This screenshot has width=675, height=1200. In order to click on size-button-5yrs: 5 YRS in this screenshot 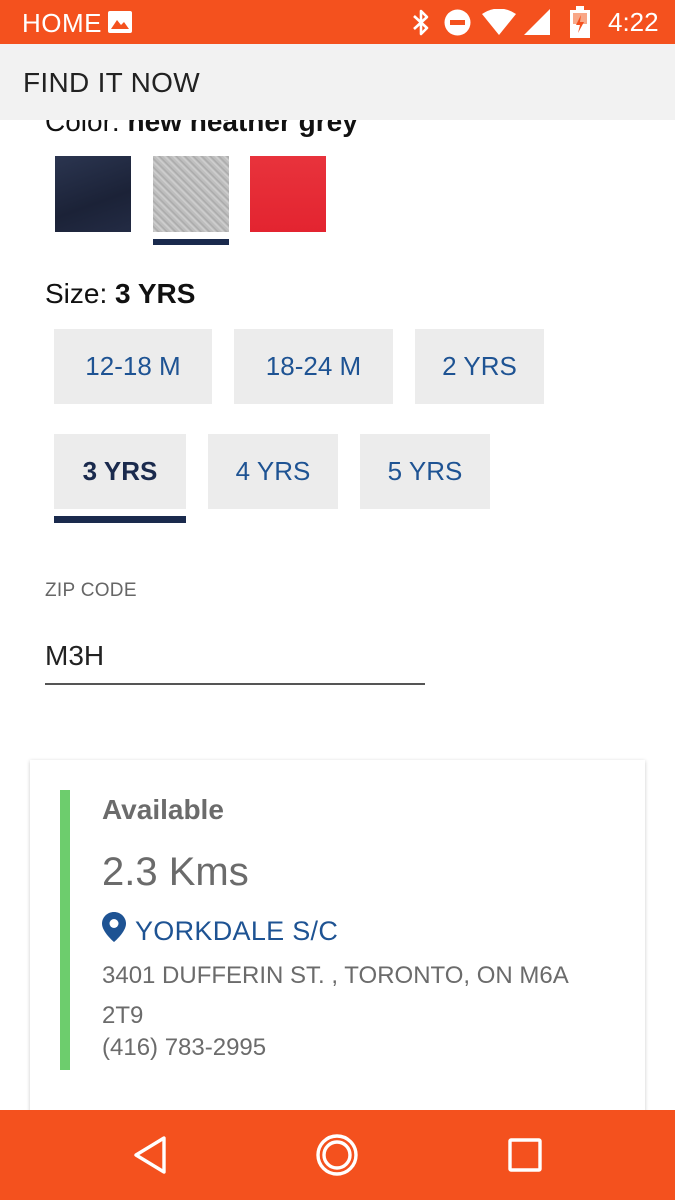, I will do `click(425, 471)`.